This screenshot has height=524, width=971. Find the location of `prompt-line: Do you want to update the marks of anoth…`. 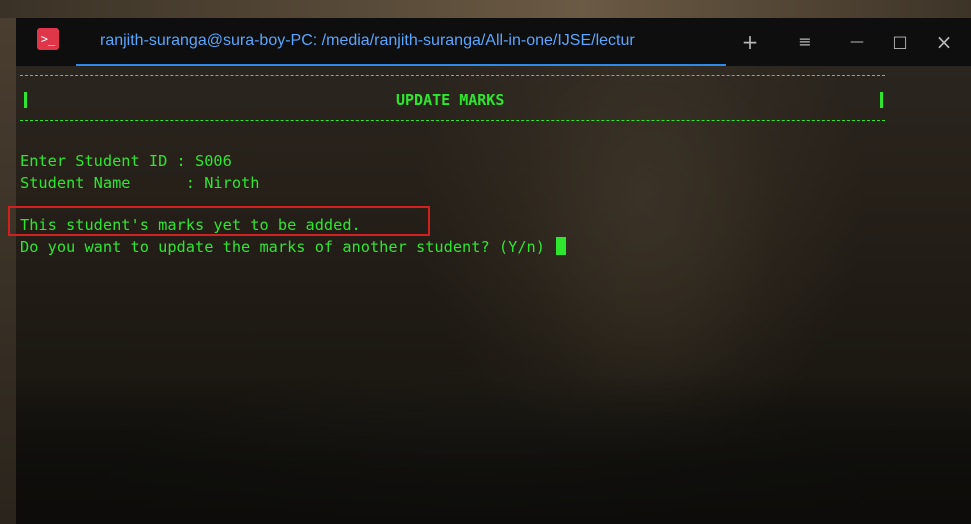

prompt-line: Do you want to update the marks of anoth… is located at coordinates (293, 247).